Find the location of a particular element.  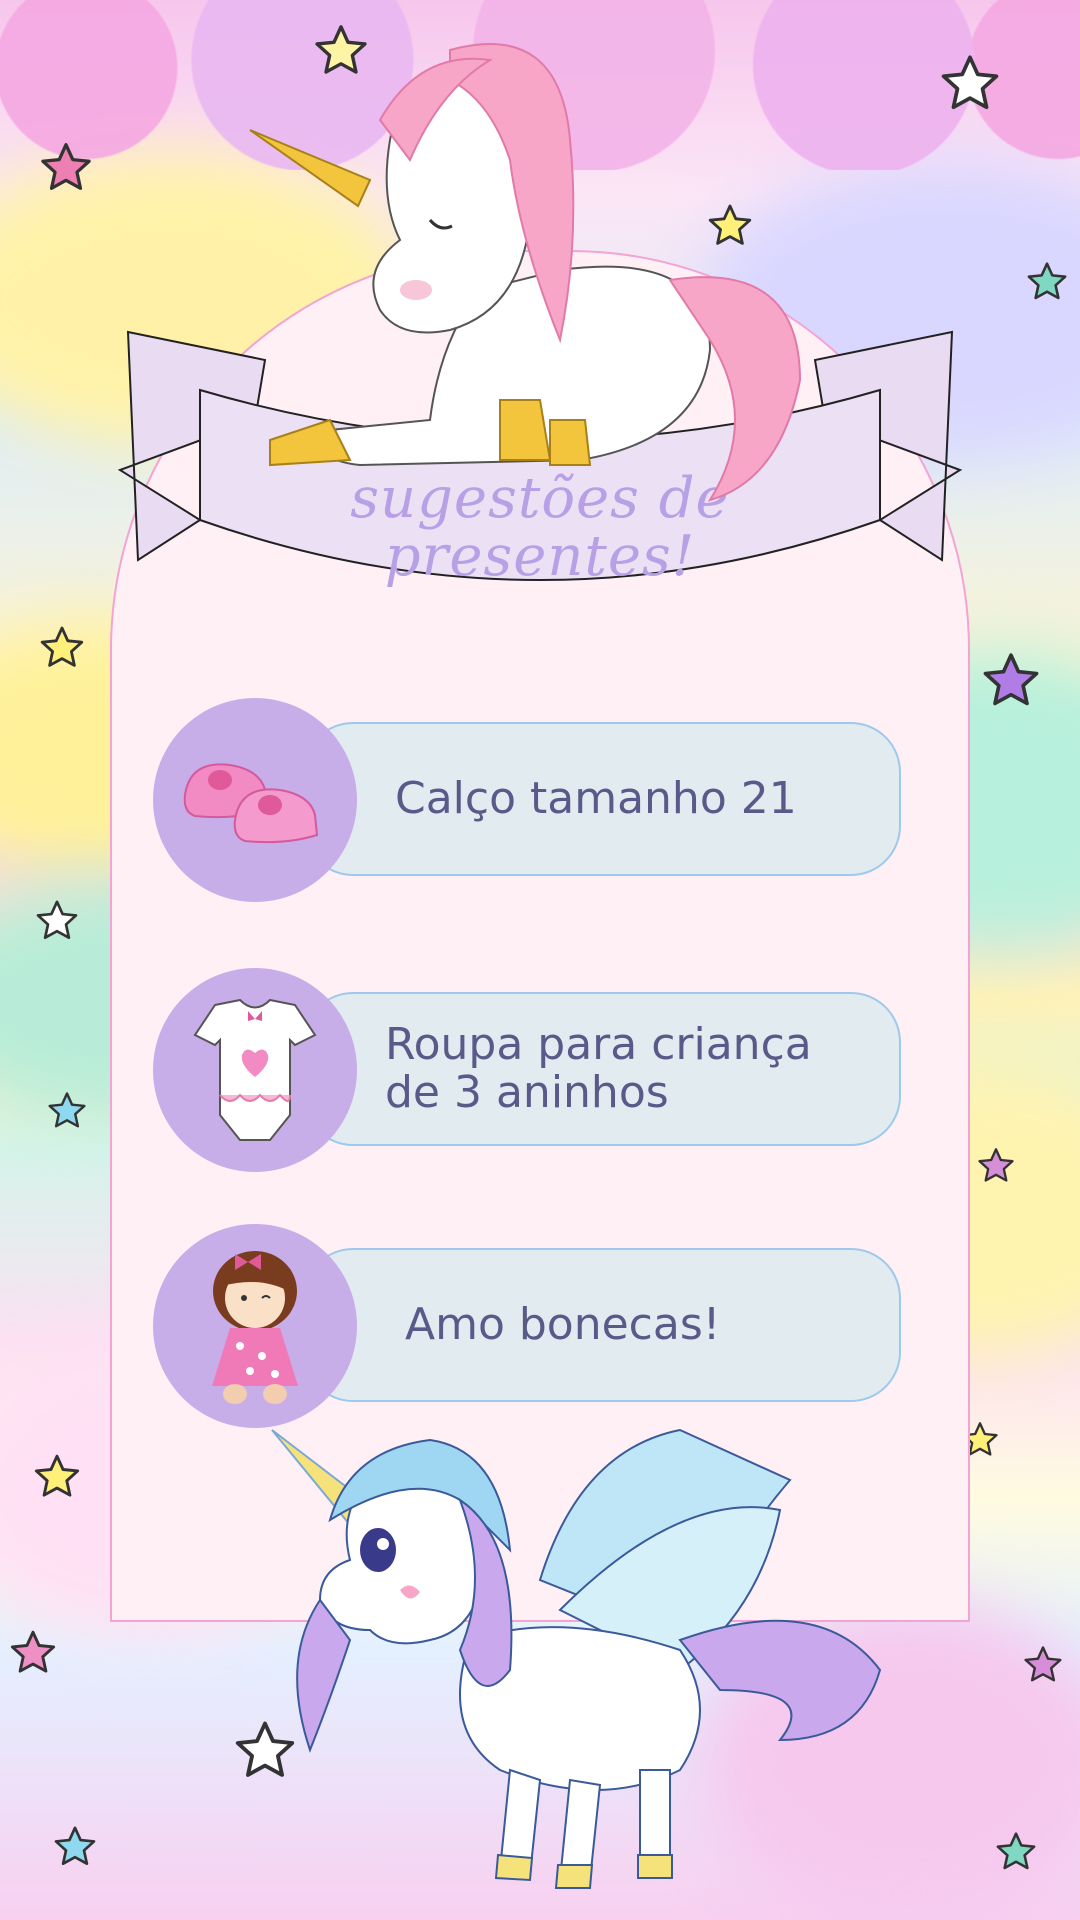

gift-label-line: Roupa para criança is located at coordinates (598, 1044).